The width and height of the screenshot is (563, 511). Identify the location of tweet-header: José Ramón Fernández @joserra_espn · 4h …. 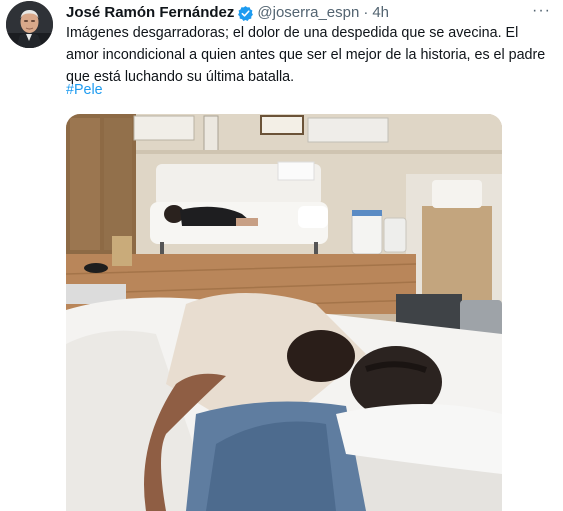
(308, 13).